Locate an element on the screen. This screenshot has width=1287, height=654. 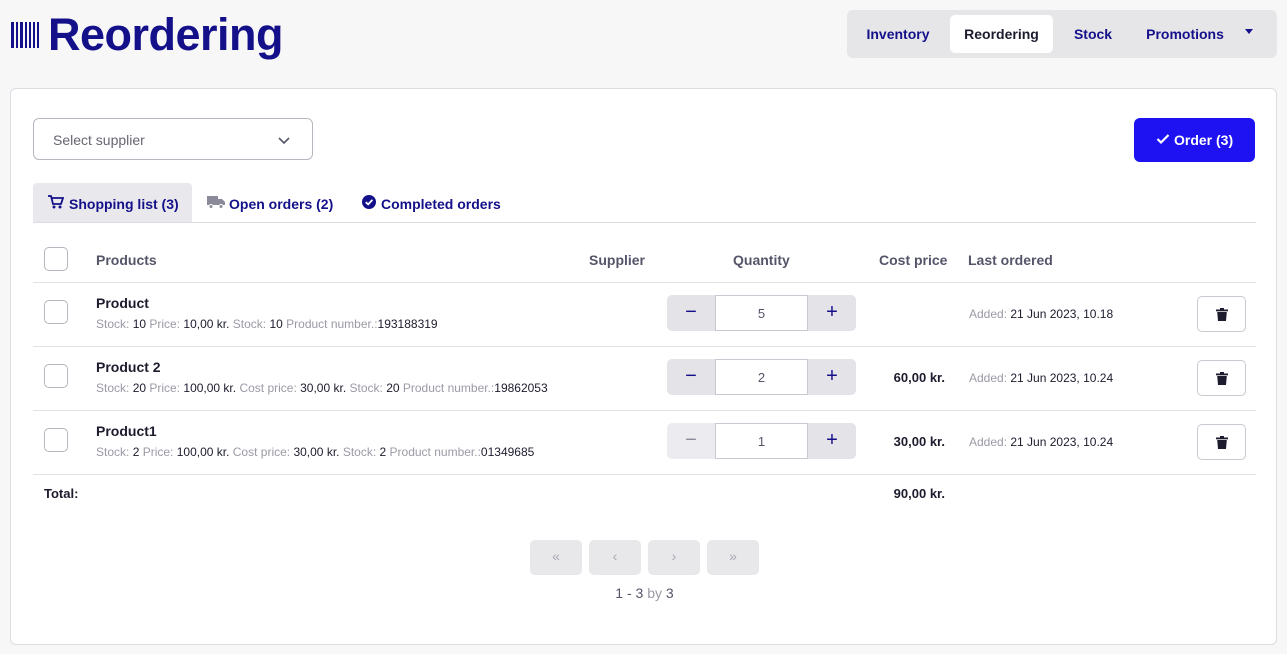
tab-completed-orders-label: Completed orders is located at coordinates (441, 204).